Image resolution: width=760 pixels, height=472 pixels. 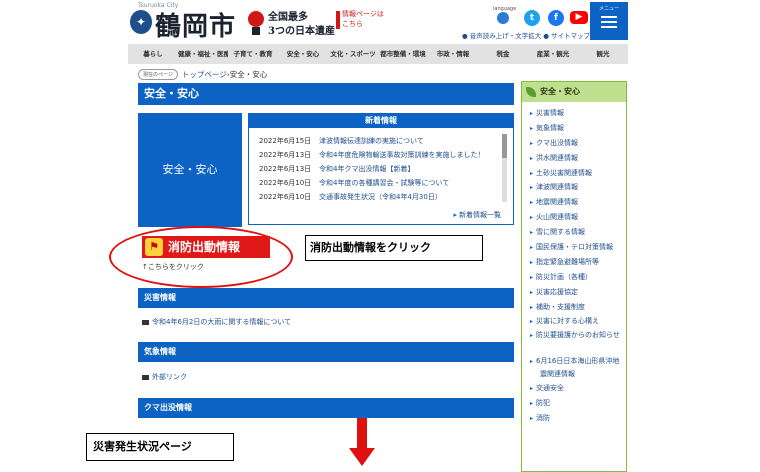 I want to click on breadcrumb: 現在のページ トップページ › 安全・安心, so click(x=202, y=74).